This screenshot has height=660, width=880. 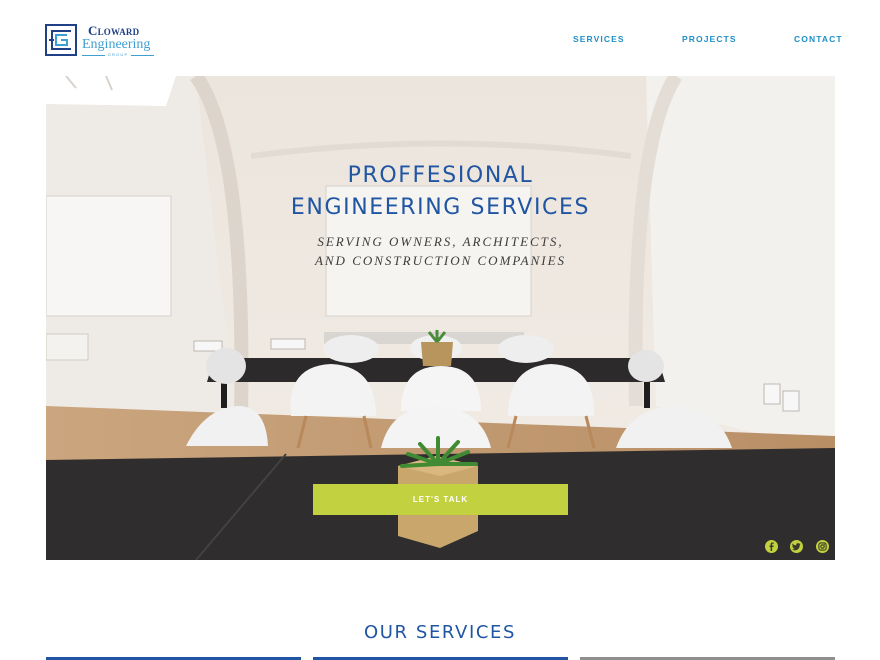 What do you see at coordinates (61, 40) in the screenshot?
I see `logo-mark-icon` at bounding box center [61, 40].